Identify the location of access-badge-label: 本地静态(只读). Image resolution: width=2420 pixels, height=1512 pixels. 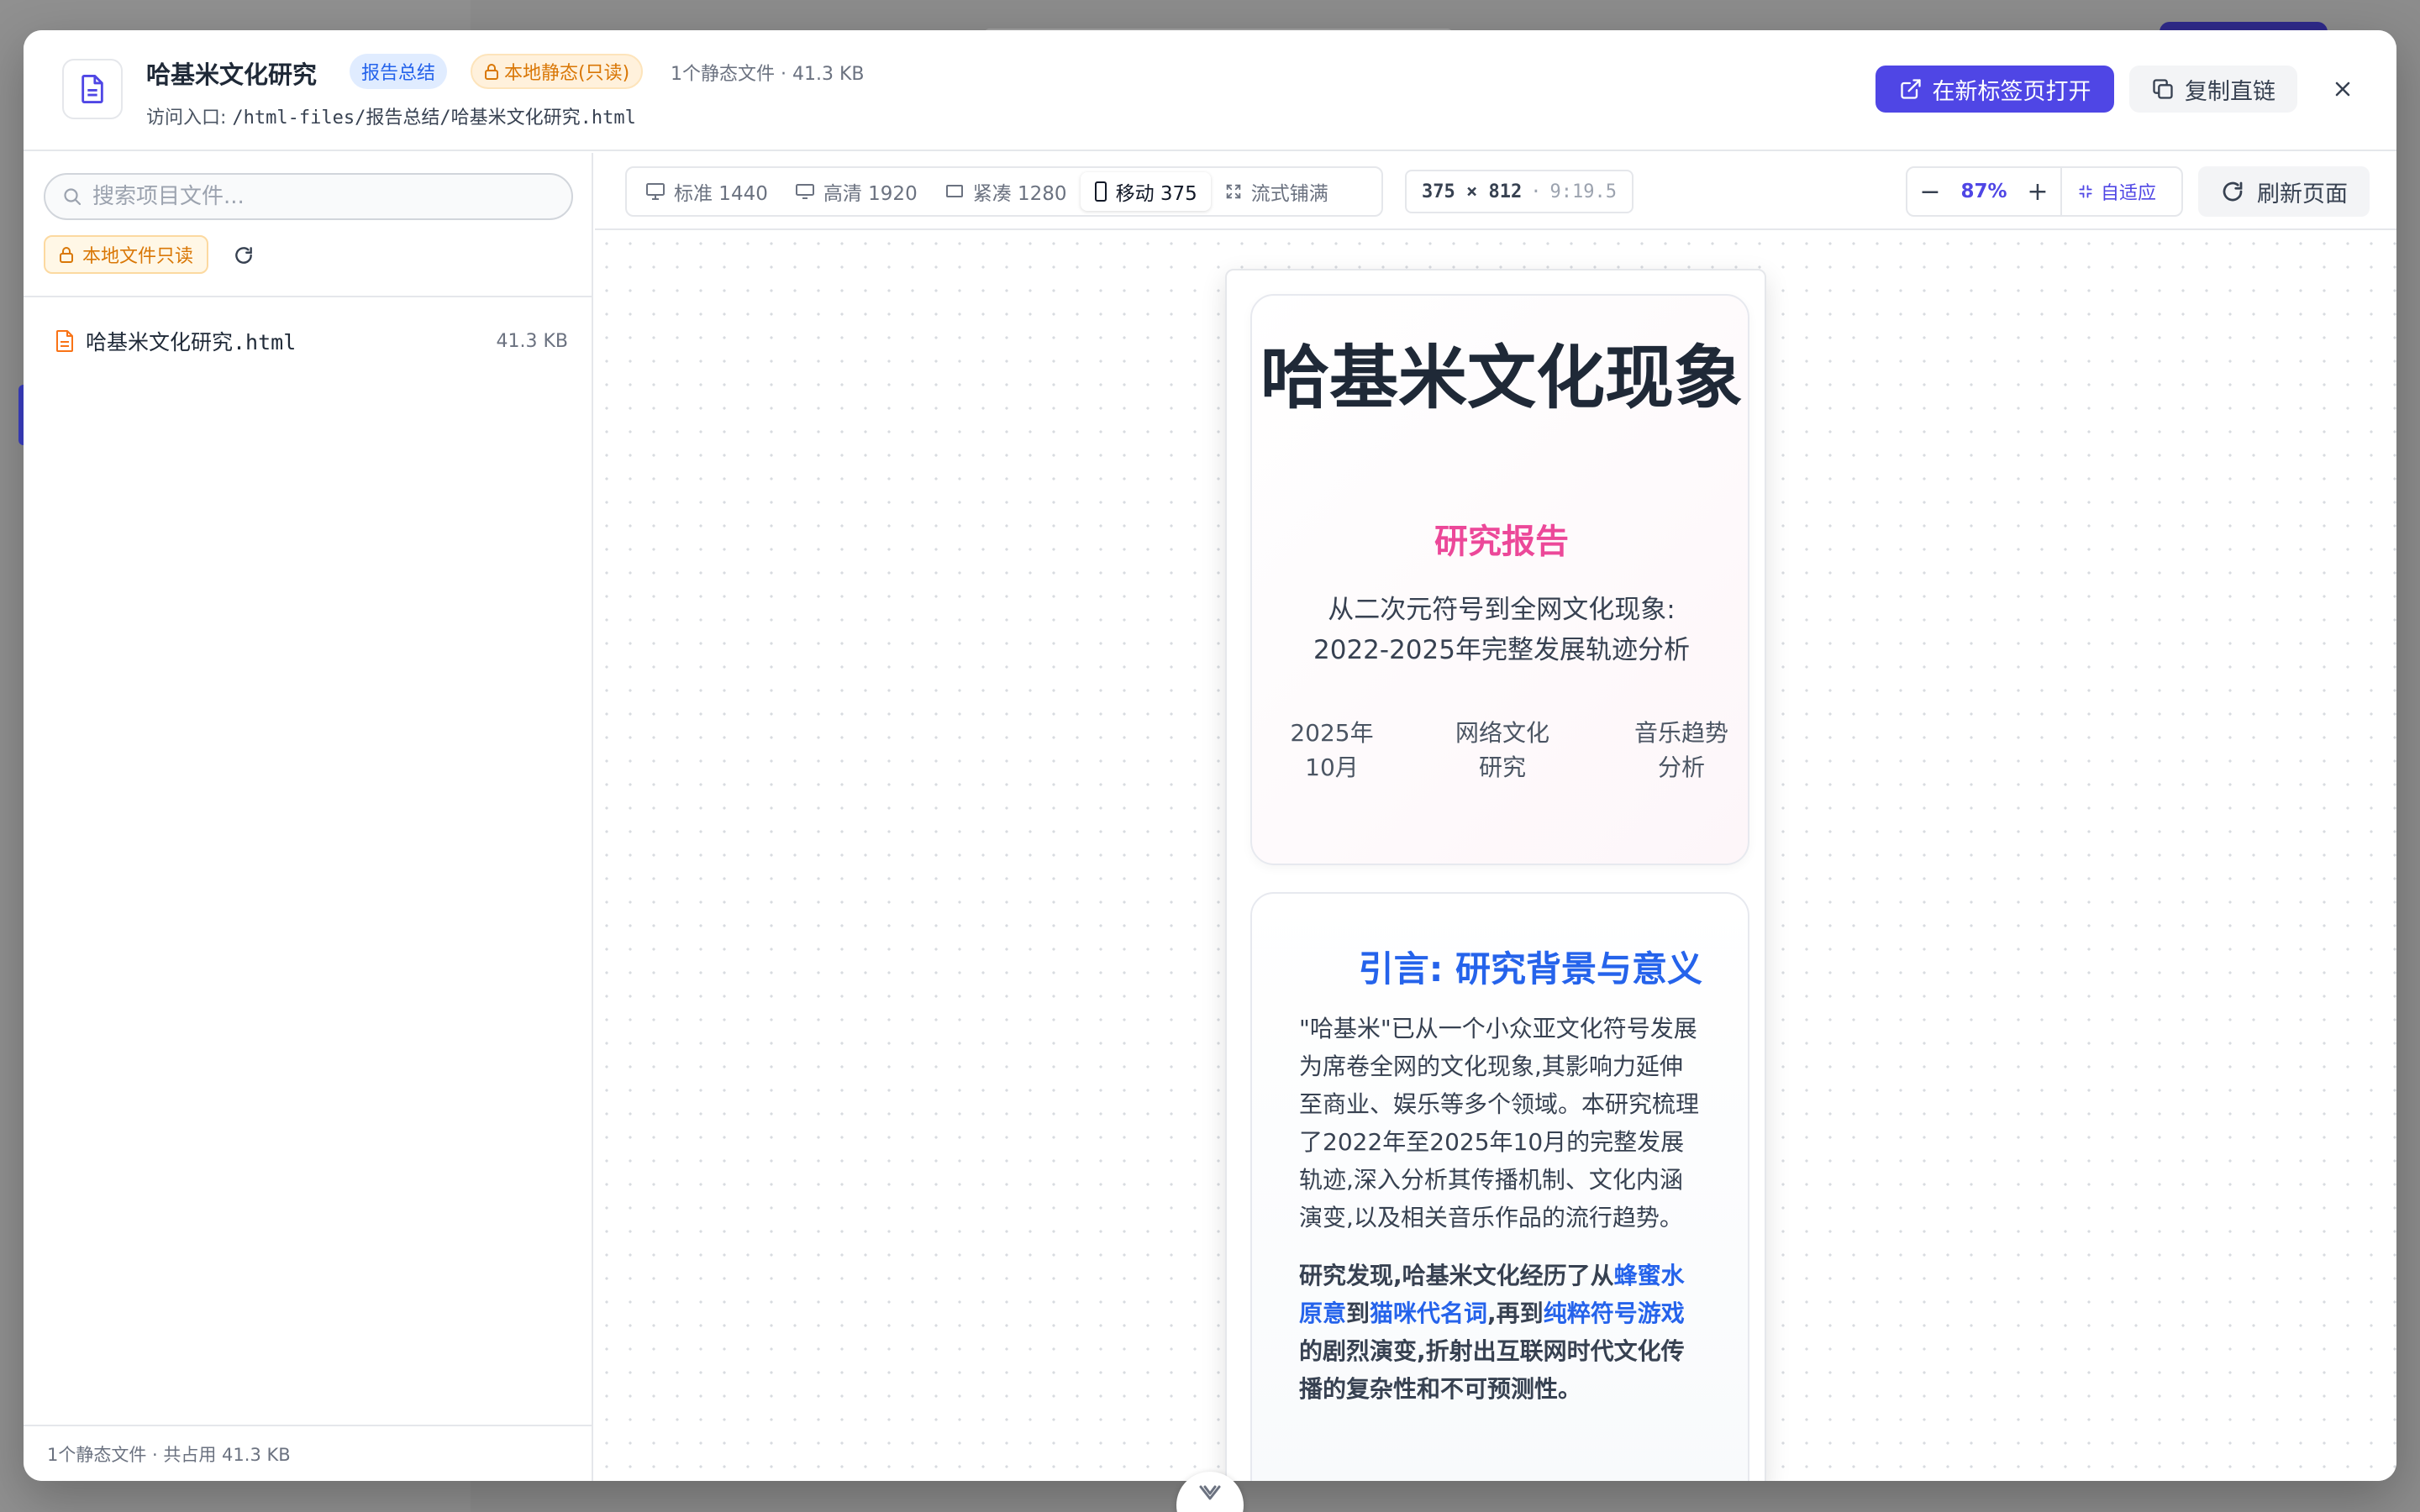
(567, 73).